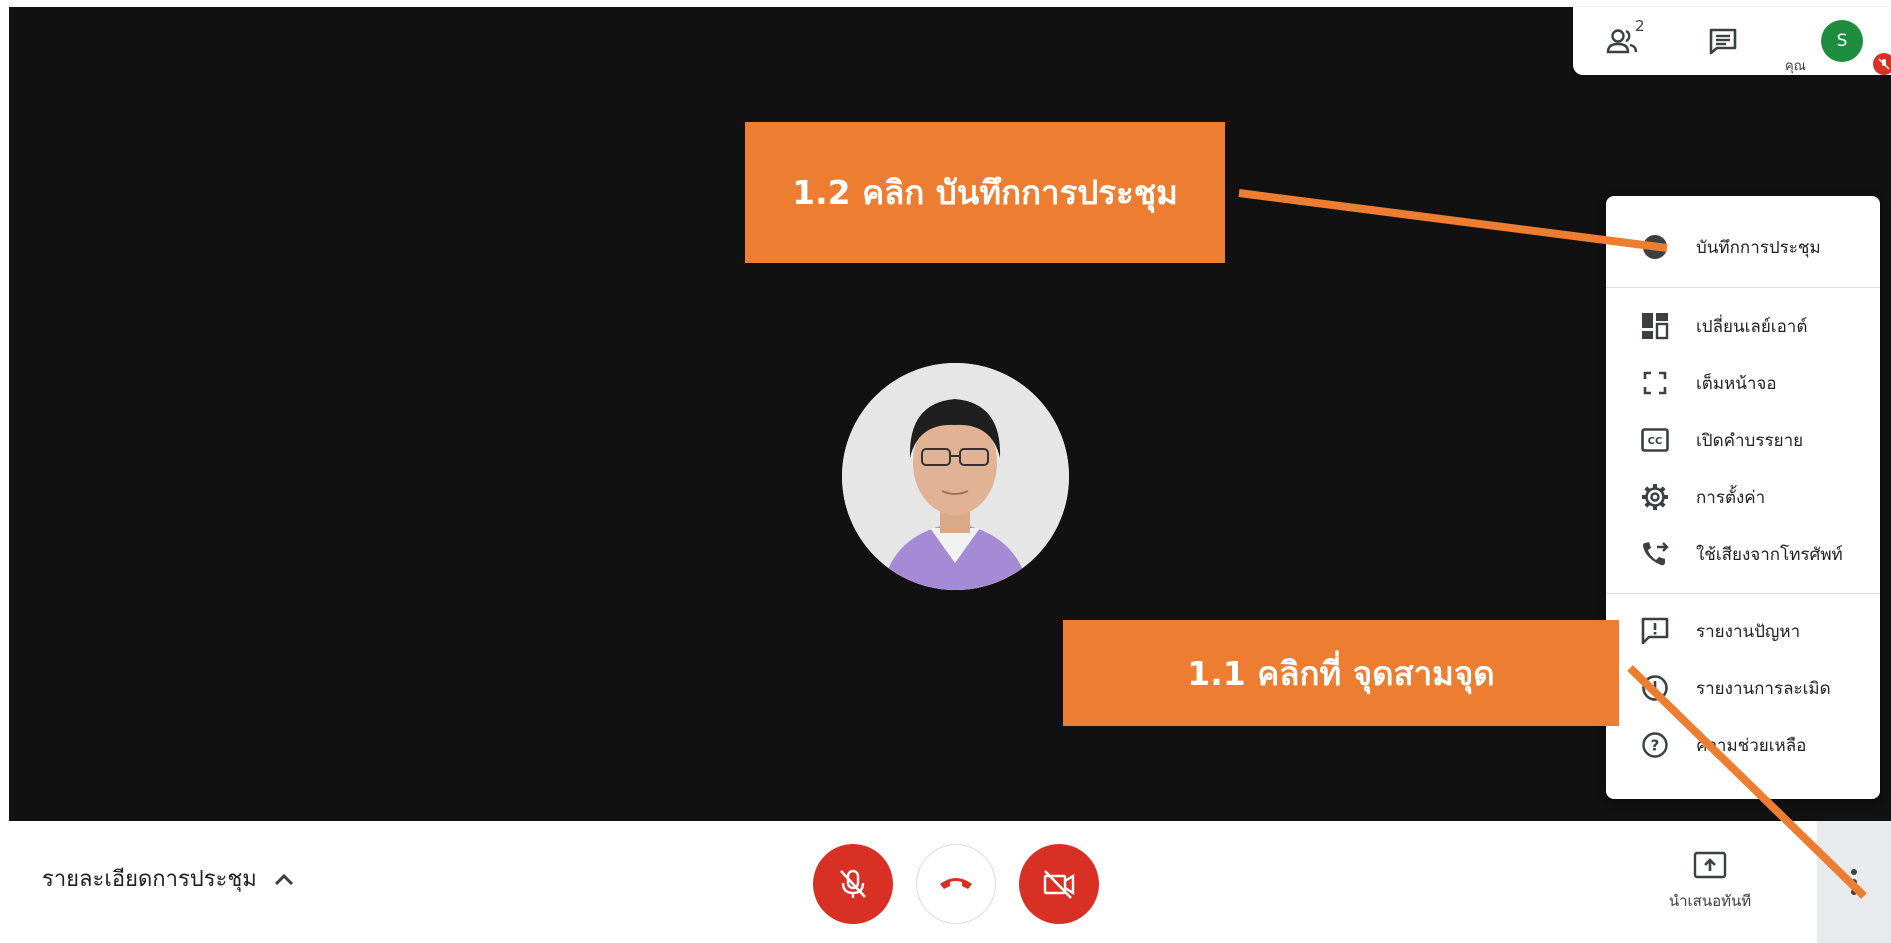 This screenshot has width=1891, height=943. Describe the element at coordinates (1752, 326) in the screenshot. I see `menu-item-label: เปลี่ยนเลย์เอาต์` at that location.